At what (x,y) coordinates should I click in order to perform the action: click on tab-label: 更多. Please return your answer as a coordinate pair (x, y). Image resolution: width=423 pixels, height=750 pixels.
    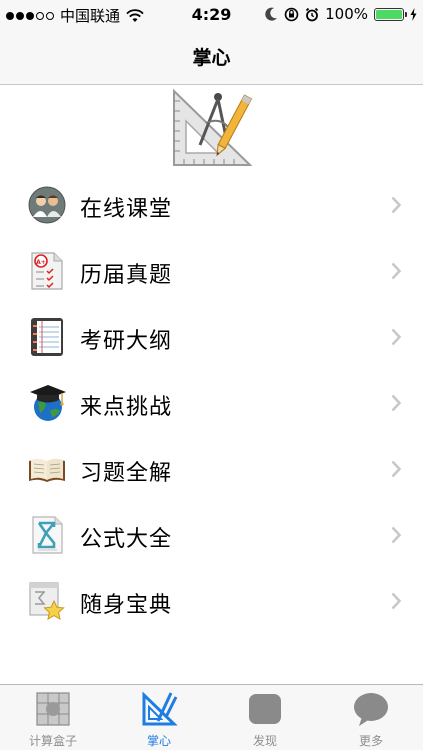
    Looking at the image, I should click on (370, 741).